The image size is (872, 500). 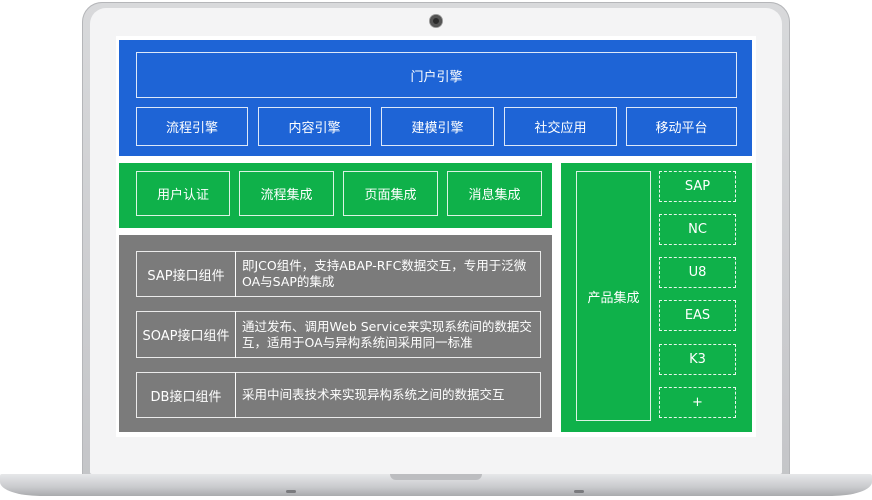 What do you see at coordinates (681, 126) in the screenshot?
I see `engine-box: 移动平台` at bounding box center [681, 126].